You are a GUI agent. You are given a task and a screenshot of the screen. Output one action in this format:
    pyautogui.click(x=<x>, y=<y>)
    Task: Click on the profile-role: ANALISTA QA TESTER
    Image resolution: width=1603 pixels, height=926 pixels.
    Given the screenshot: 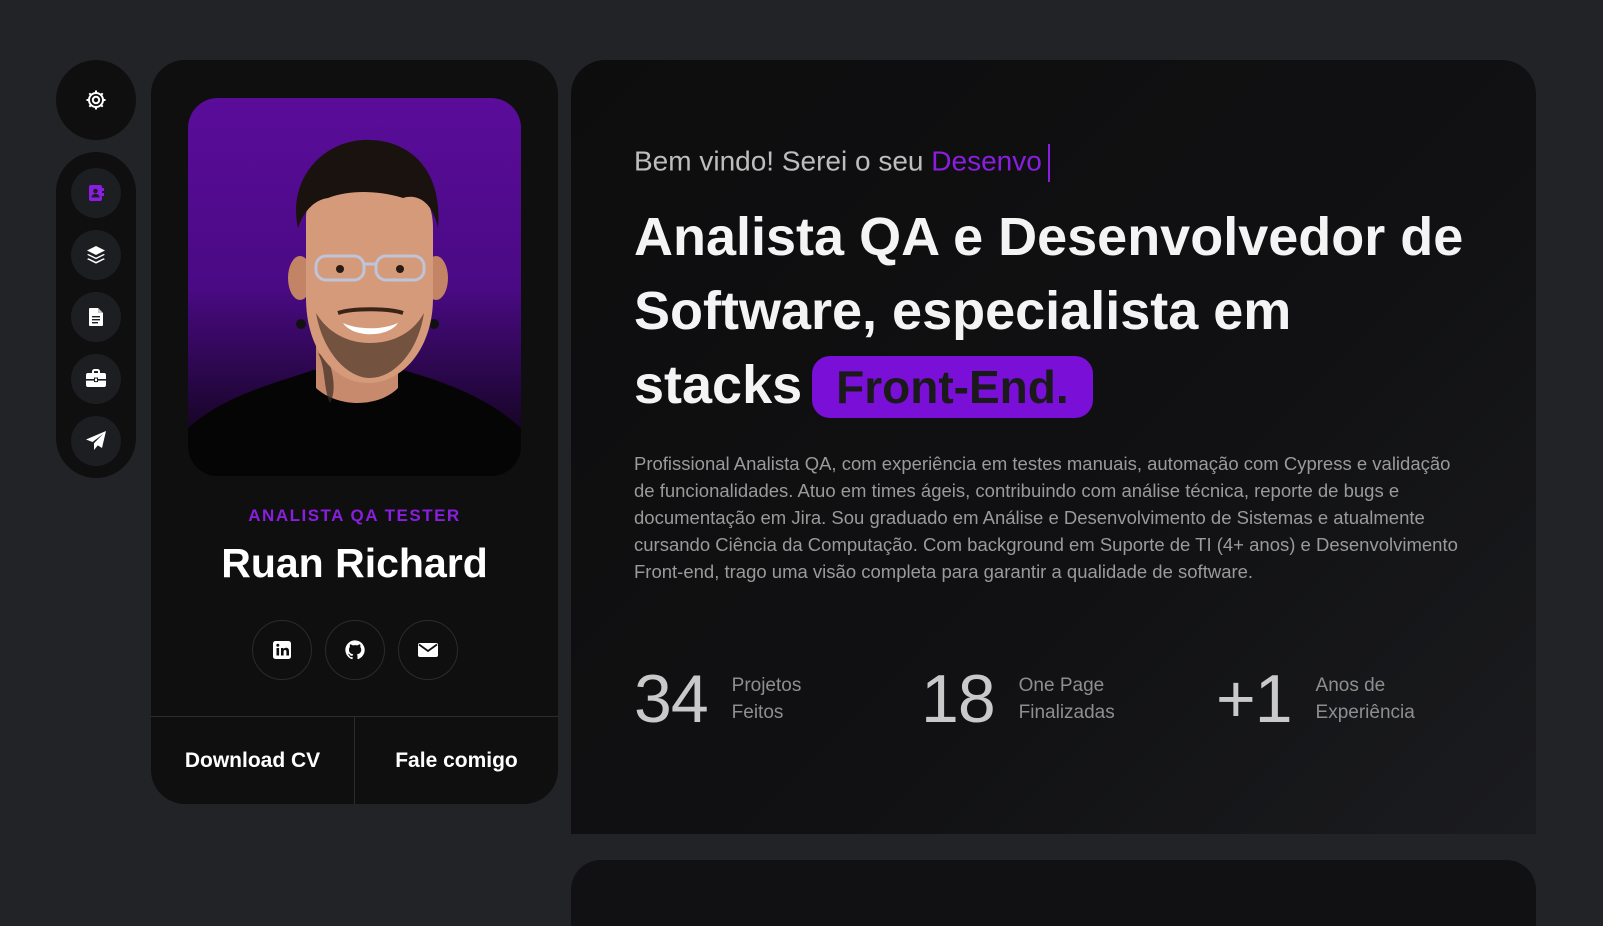 What is the action you would take?
    pyautogui.click(x=354, y=515)
    